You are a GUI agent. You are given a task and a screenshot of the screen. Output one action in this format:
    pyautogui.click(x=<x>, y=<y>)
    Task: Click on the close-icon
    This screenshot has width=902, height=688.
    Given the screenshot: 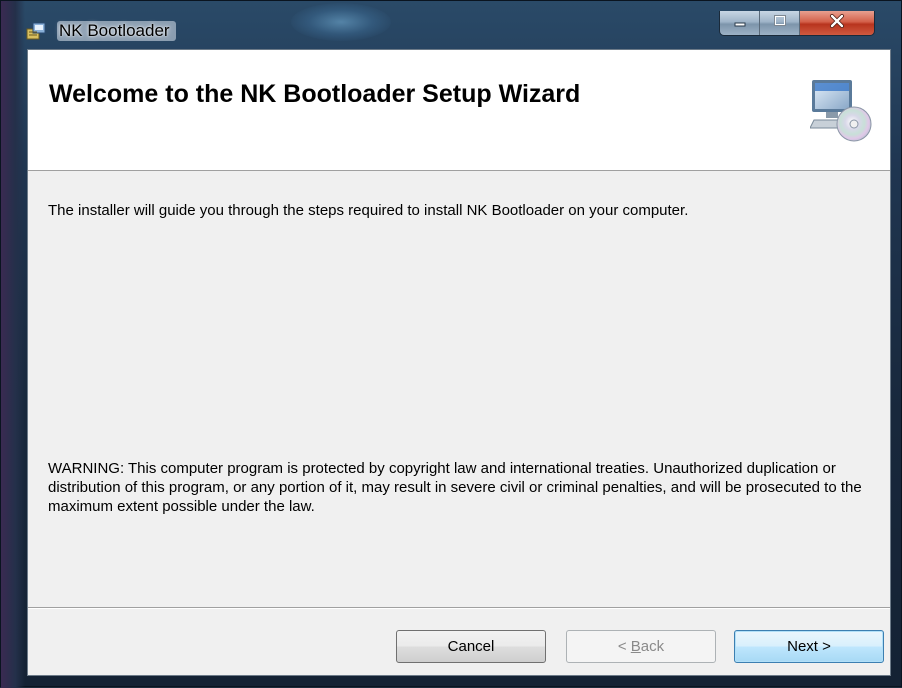 What is the action you would take?
    pyautogui.click(x=837, y=23)
    